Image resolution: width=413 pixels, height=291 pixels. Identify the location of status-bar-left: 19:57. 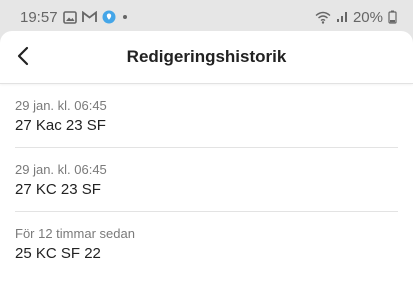
(74, 17).